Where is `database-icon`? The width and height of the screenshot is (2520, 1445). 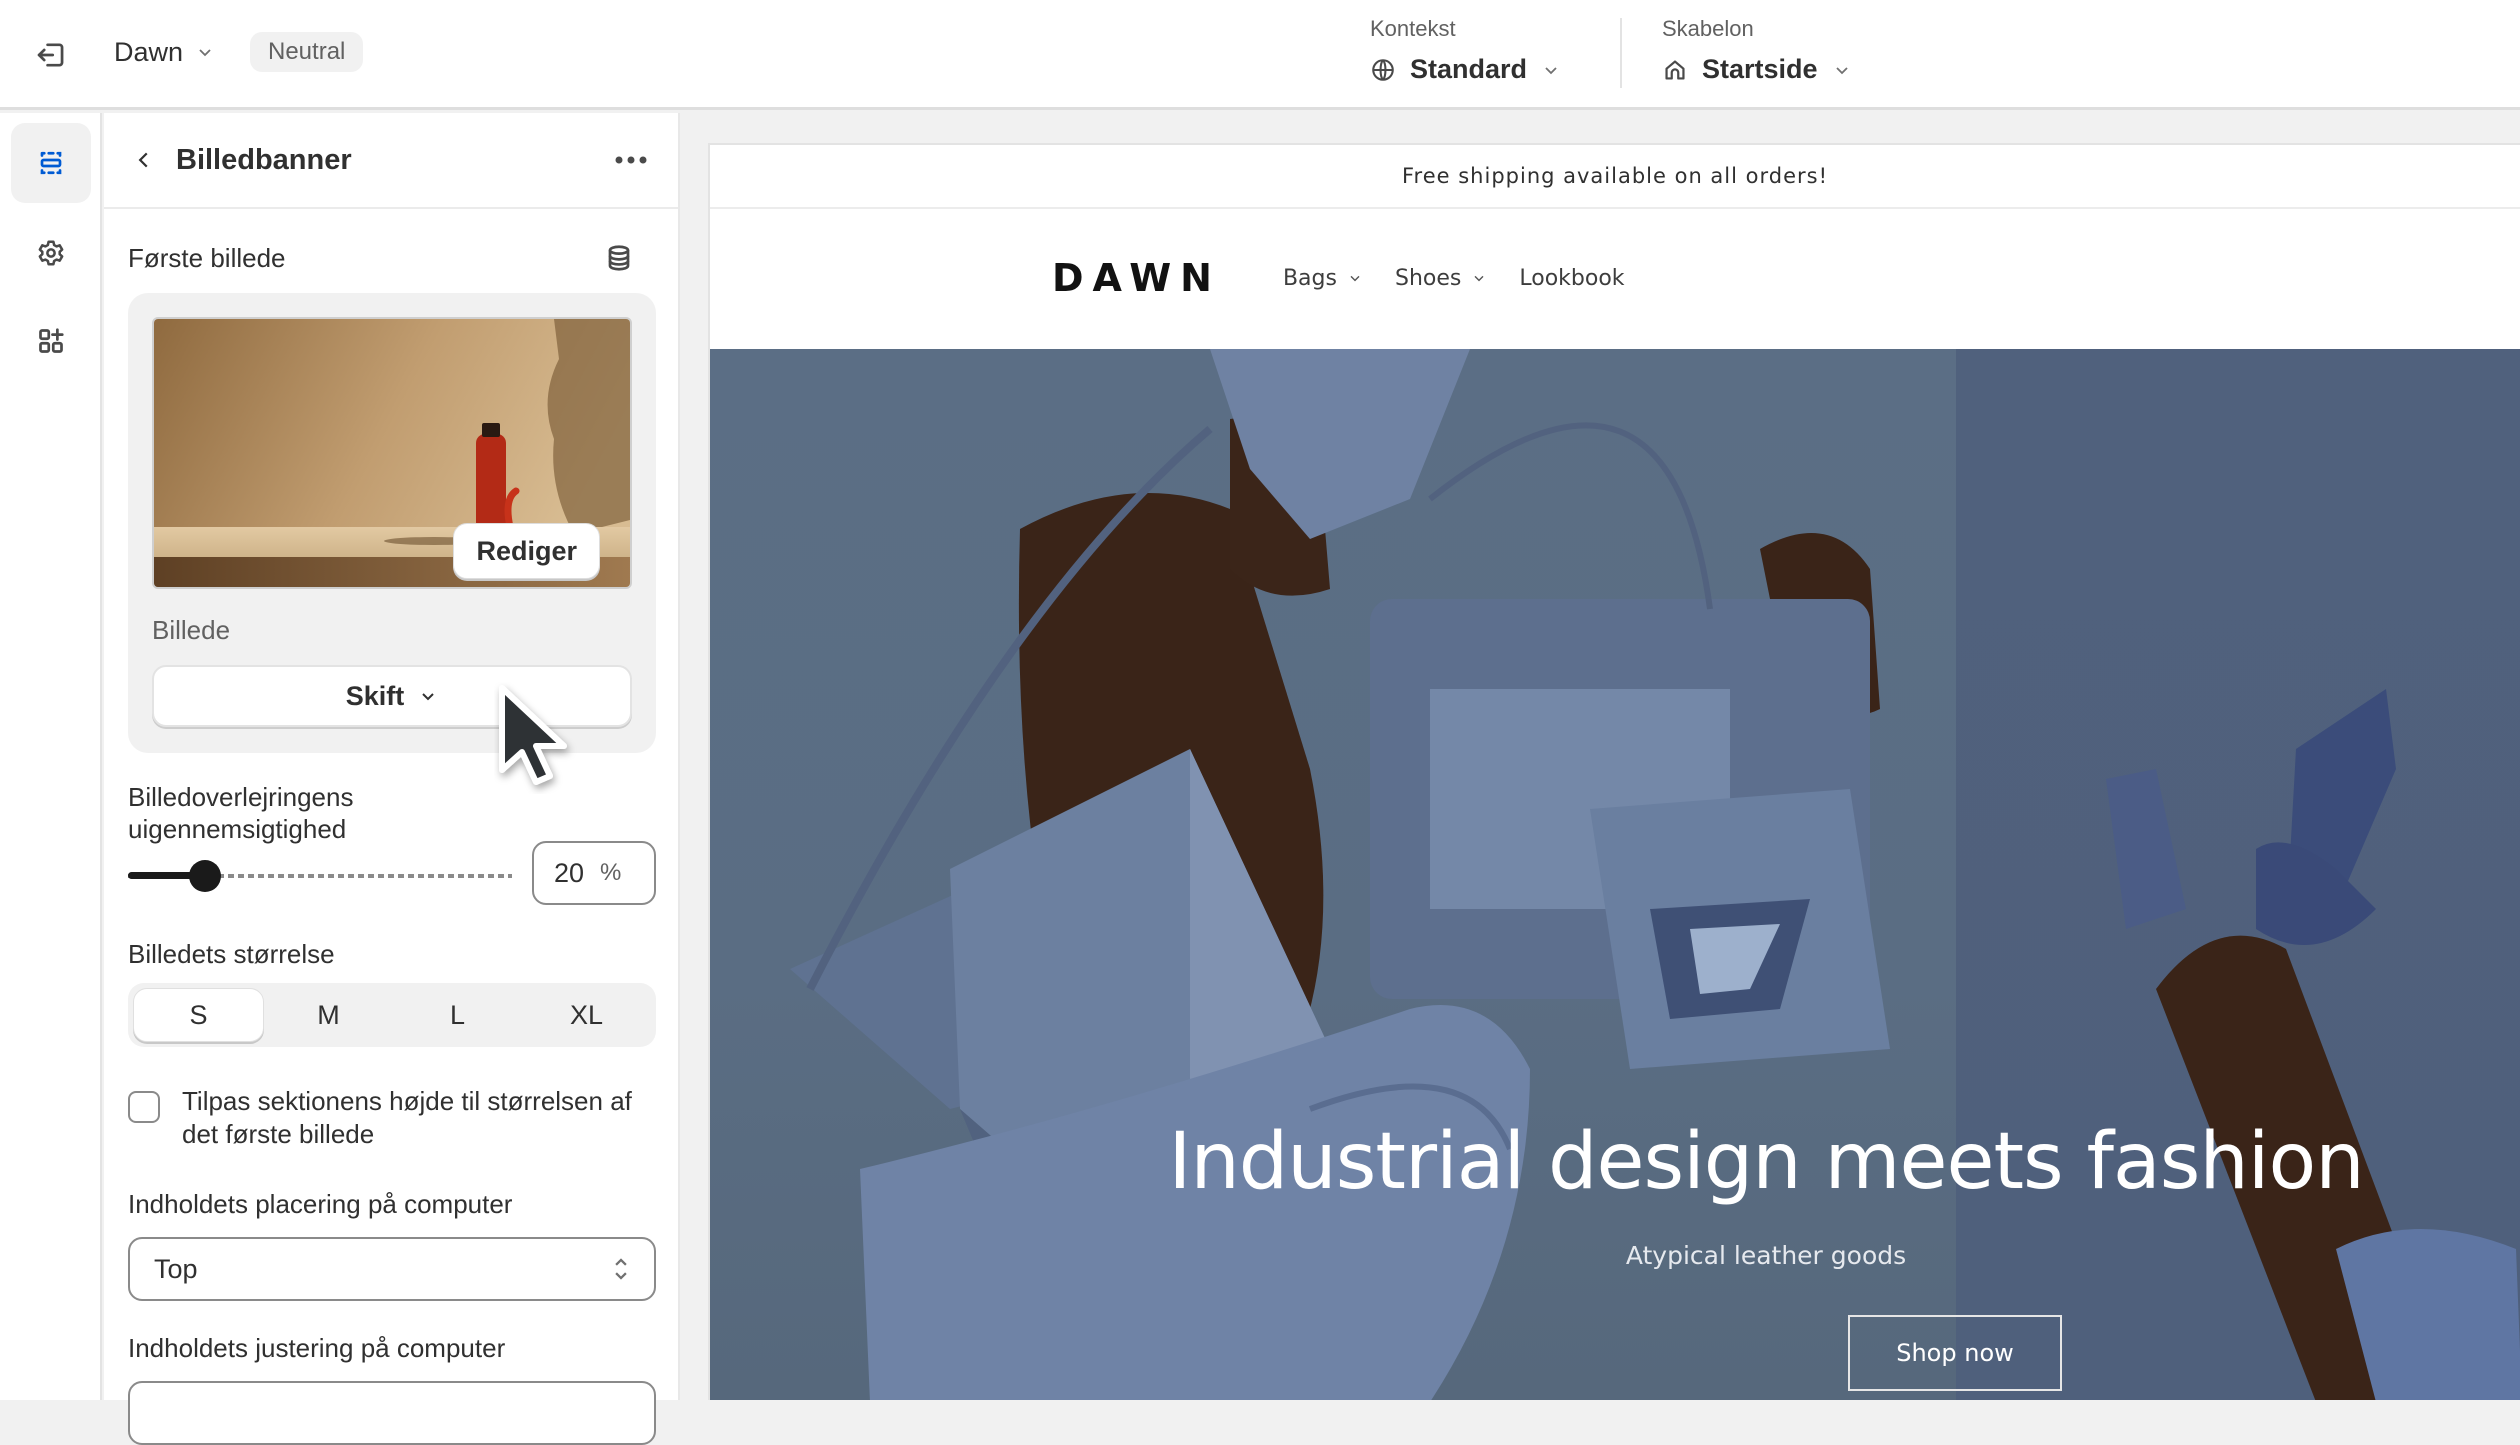 database-icon is located at coordinates (619, 258).